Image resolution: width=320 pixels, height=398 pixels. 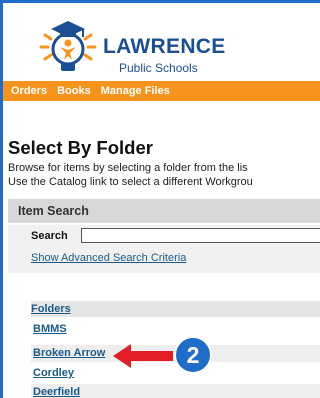 I want to click on nav-manage-files: Manage Files, so click(x=135, y=91).